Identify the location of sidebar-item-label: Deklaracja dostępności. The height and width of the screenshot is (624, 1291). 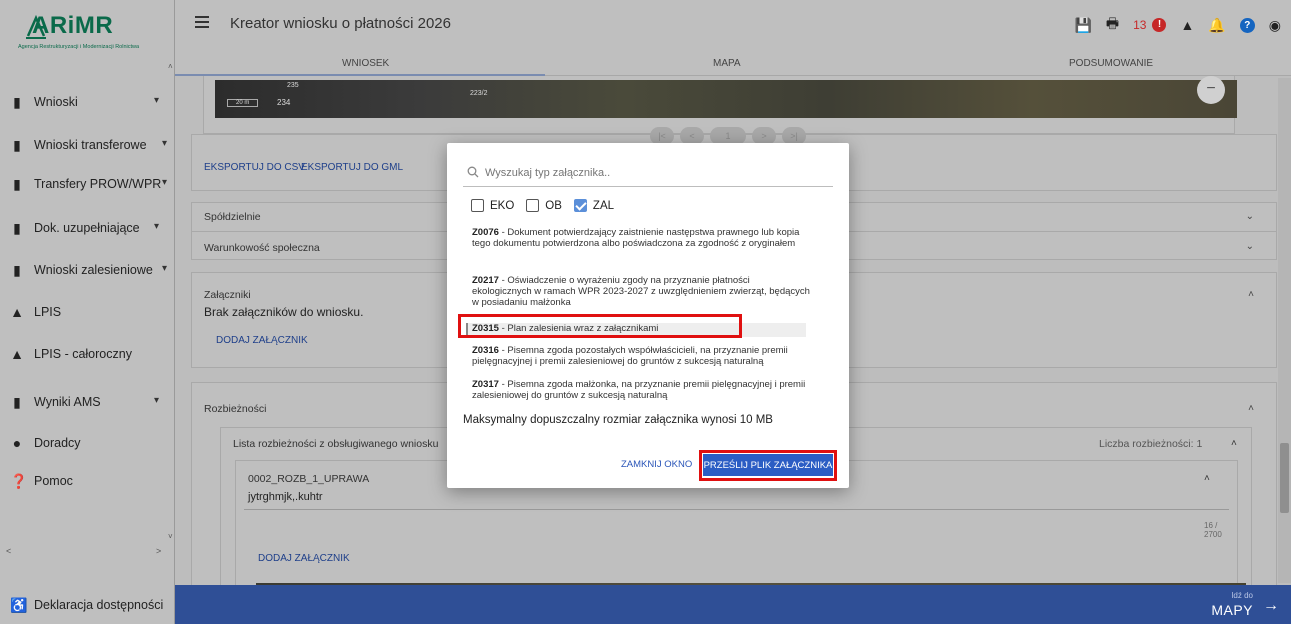
(99, 604).